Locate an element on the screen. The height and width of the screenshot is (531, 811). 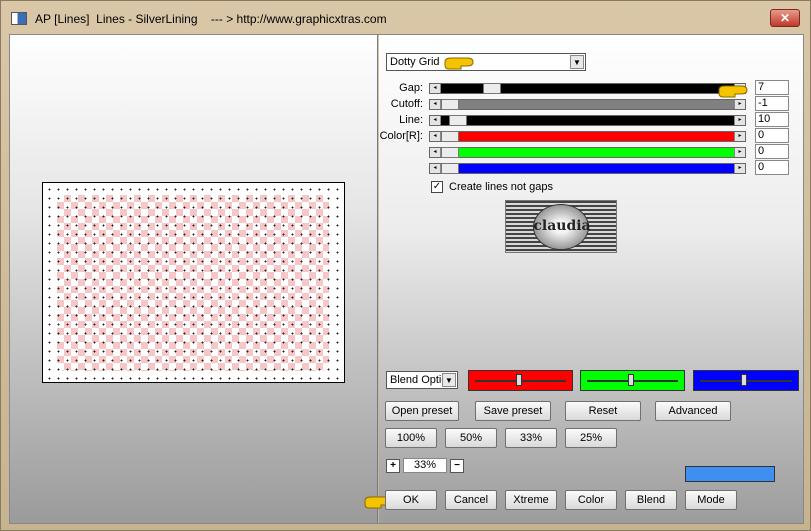
param-value-field: 10 is located at coordinates (772, 119).